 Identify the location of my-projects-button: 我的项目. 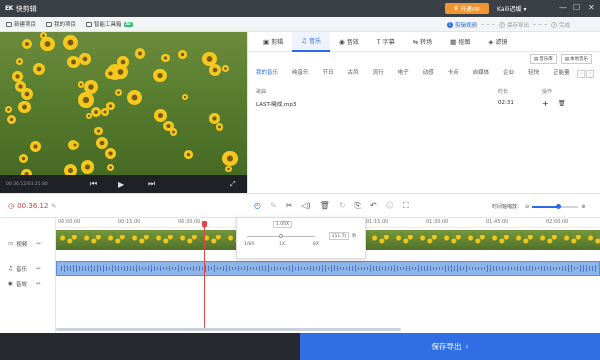
(61, 24).